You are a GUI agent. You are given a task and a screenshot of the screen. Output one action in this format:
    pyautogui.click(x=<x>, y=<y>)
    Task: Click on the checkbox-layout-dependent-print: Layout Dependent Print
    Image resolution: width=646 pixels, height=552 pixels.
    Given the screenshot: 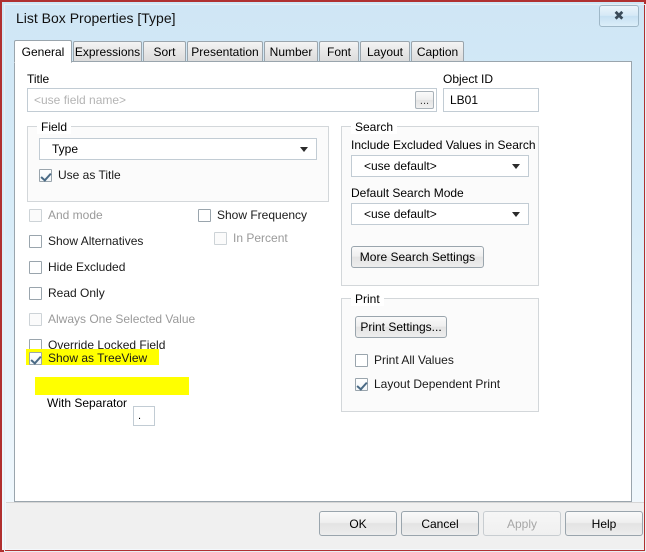 What is the action you would take?
    pyautogui.click(x=427, y=384)
    